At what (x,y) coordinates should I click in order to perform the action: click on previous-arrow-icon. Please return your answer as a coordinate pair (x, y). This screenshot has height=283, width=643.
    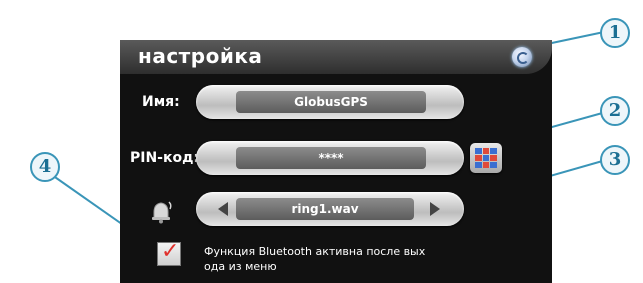
    Looking at the image, I should click on (223, 209).